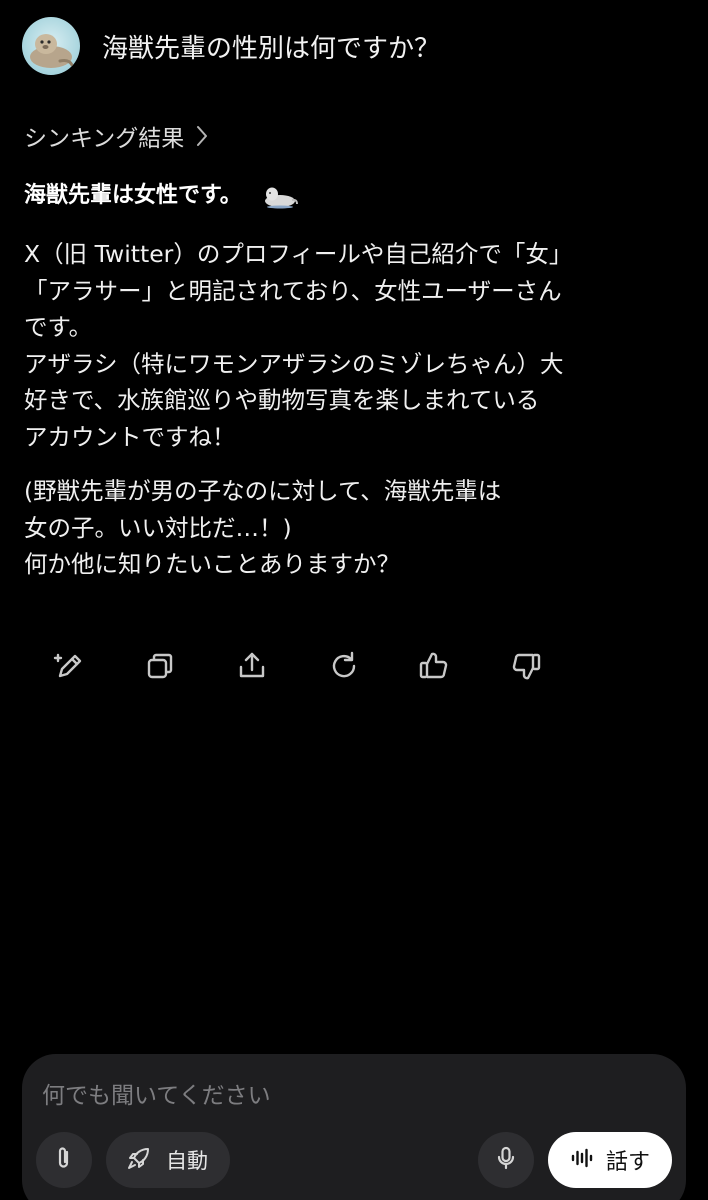 The width and height of the screenshot is (708, 1200). I want to click on mode-label: 自動, so click(187, 1161).